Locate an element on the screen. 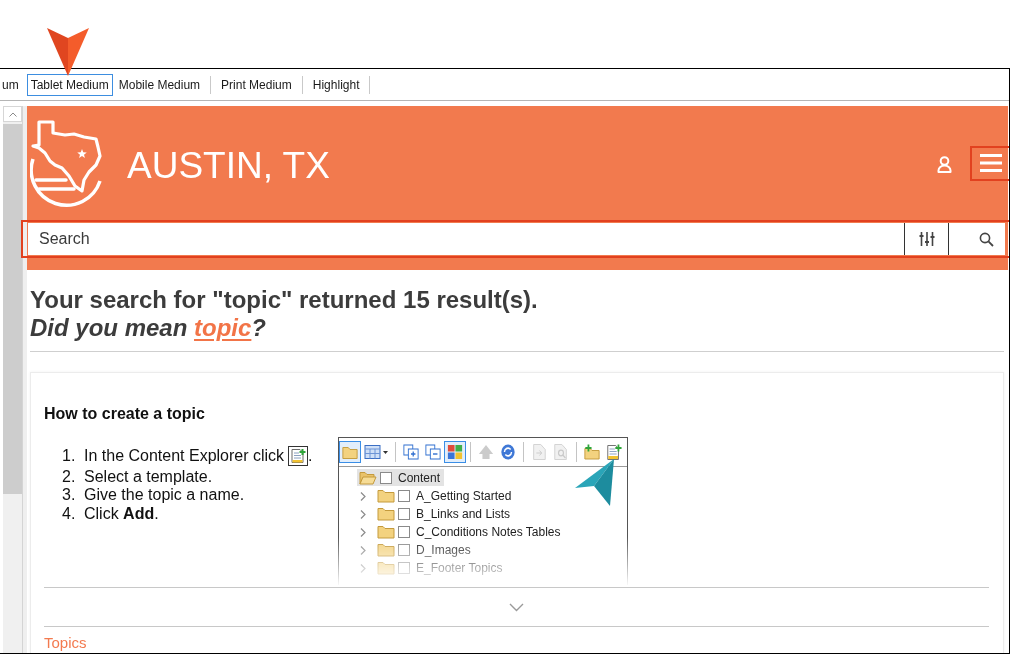 This screenshot has width=1021, height=655. view-tab: Print Medium is located at coordinates (256, 84).